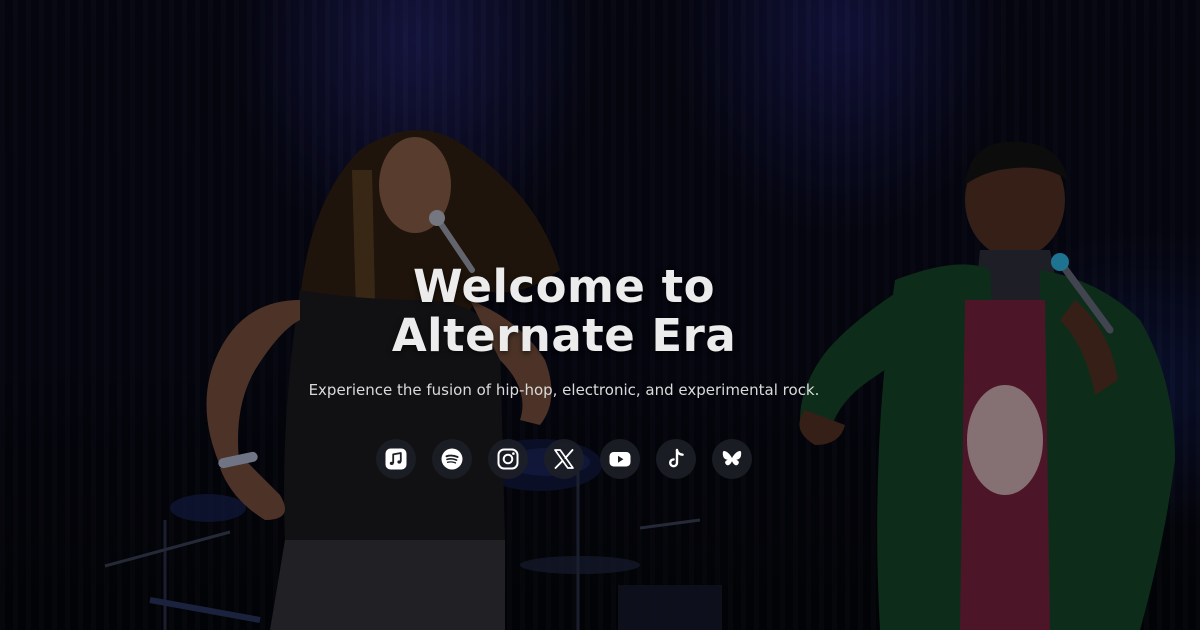 Image resolution: width=1200 pixels, height=630 pixels. I want to click on bluesky-icon, so click(732, 458).